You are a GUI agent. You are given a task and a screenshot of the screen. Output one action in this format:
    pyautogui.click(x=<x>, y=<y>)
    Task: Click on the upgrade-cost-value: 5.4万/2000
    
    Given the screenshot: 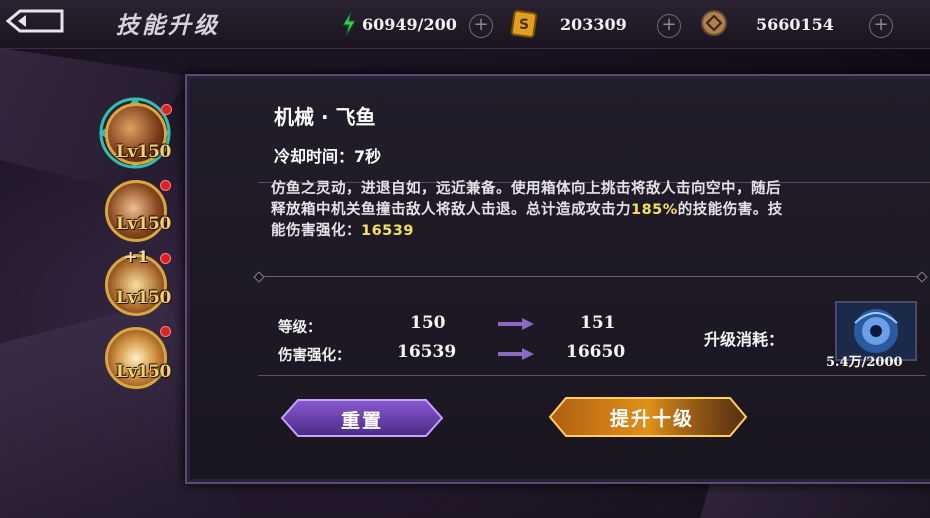 What is the action you would take?
    pyautogui.click(x=864, y=362)
    